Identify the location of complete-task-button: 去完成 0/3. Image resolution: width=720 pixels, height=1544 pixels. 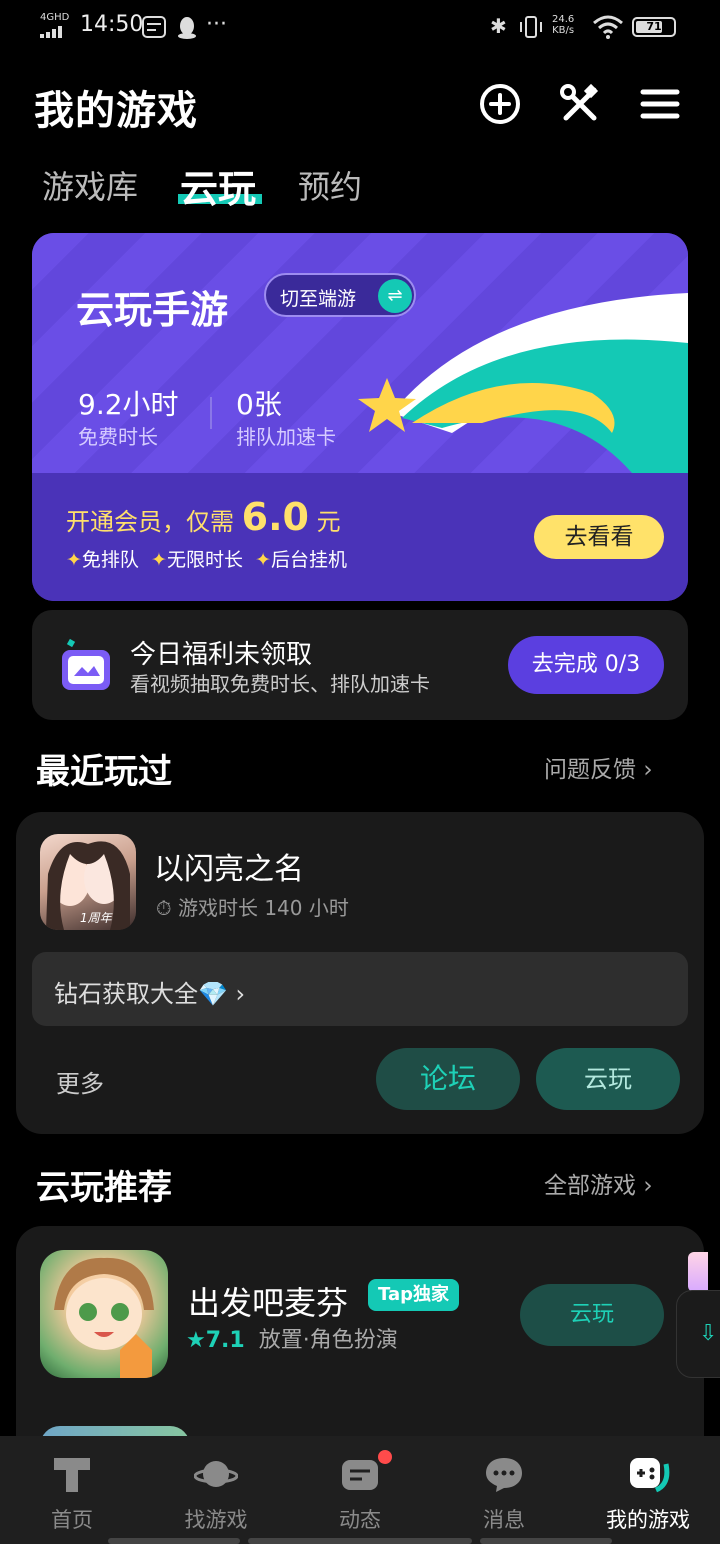
(586, 665).